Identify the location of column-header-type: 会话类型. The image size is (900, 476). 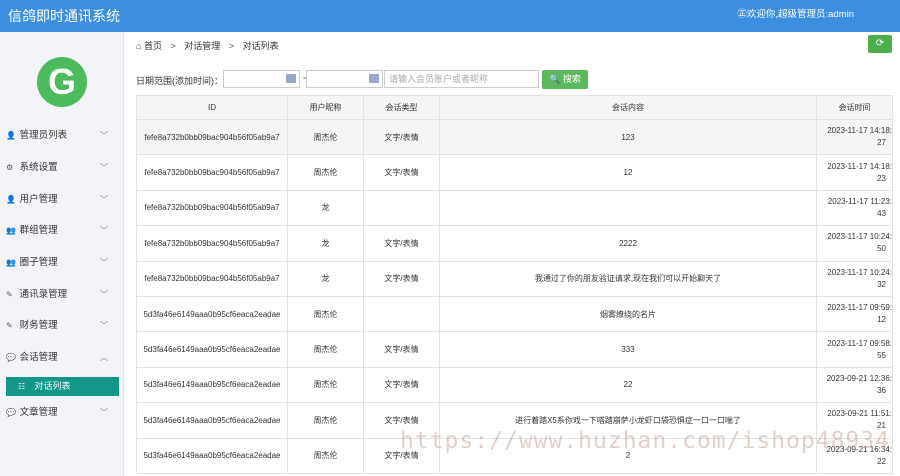
(401, 107).